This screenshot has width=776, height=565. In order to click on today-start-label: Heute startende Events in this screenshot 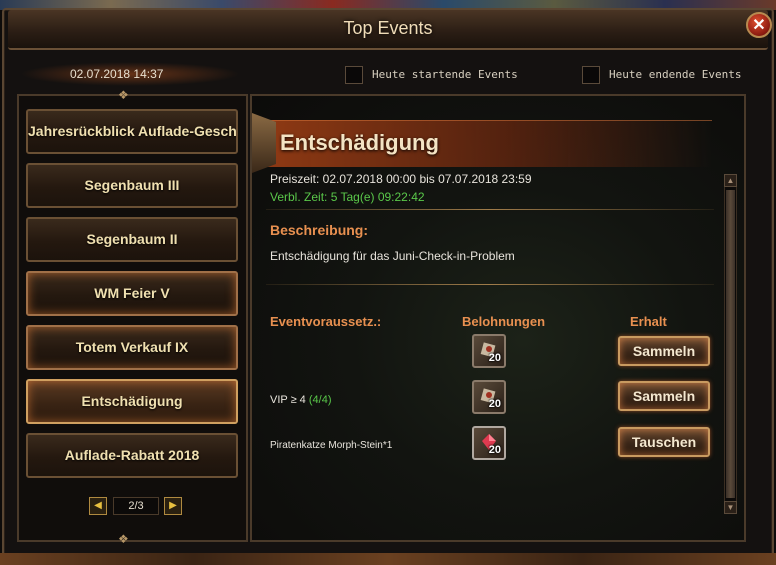, I will do `click(445, 74)`.